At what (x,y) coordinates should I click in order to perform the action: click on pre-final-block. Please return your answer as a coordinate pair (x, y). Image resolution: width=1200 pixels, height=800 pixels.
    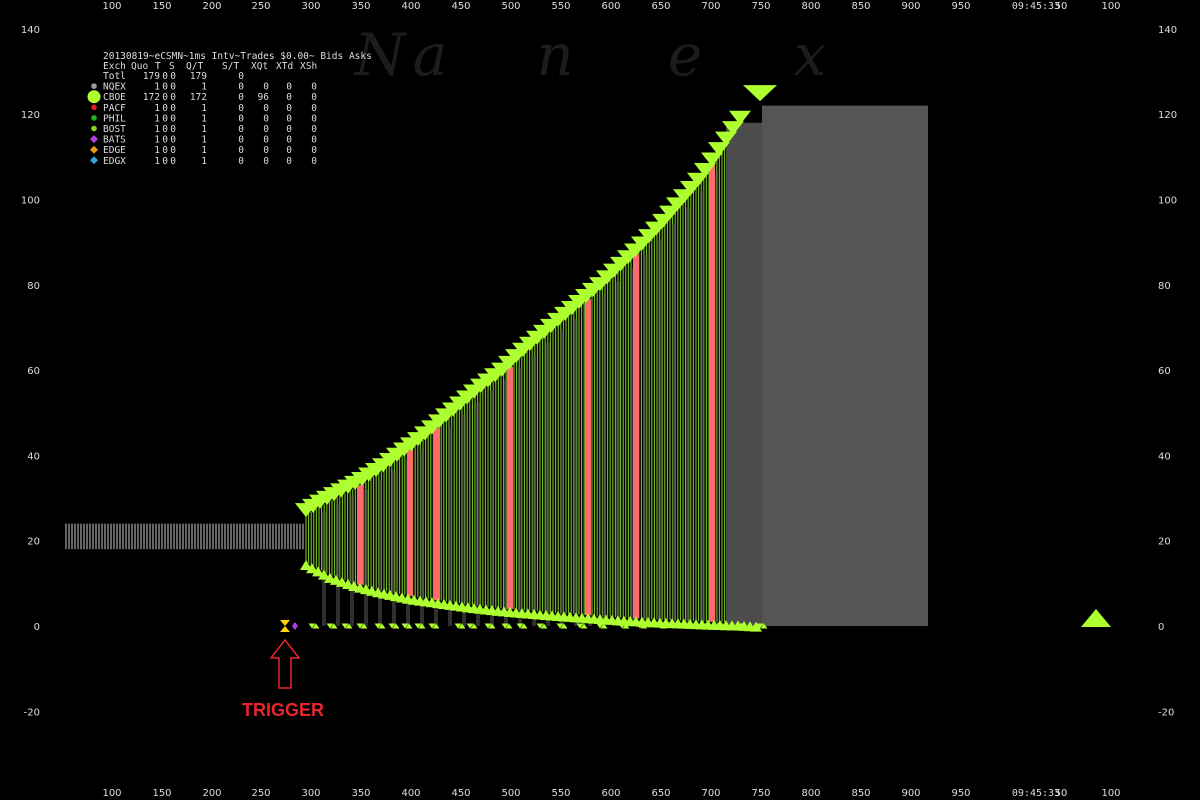
    Looking at the image, I should click on (744, 374).